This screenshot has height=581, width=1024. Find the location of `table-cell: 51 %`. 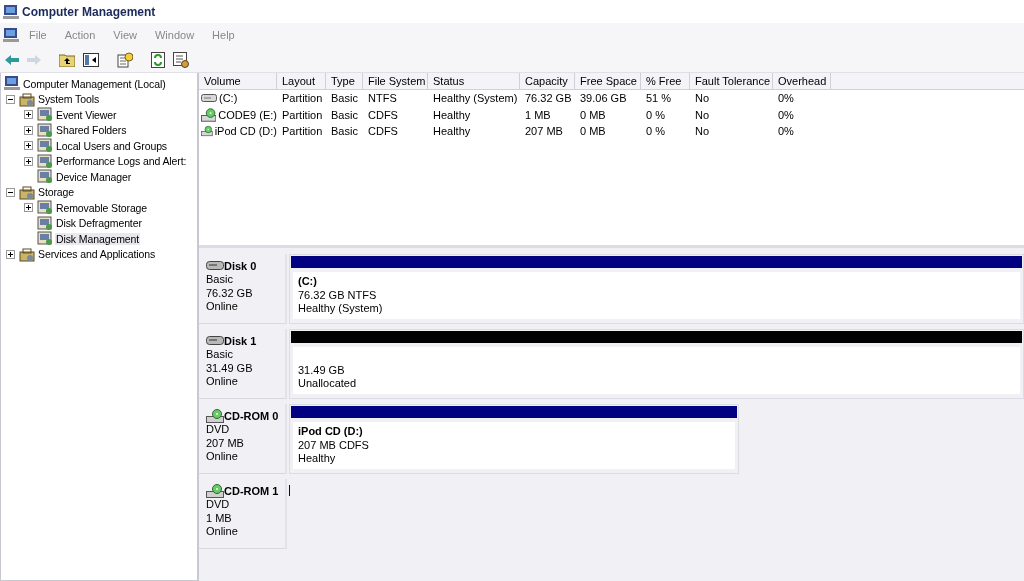

table-cell: 51 % is located at coordinates (659, 98).